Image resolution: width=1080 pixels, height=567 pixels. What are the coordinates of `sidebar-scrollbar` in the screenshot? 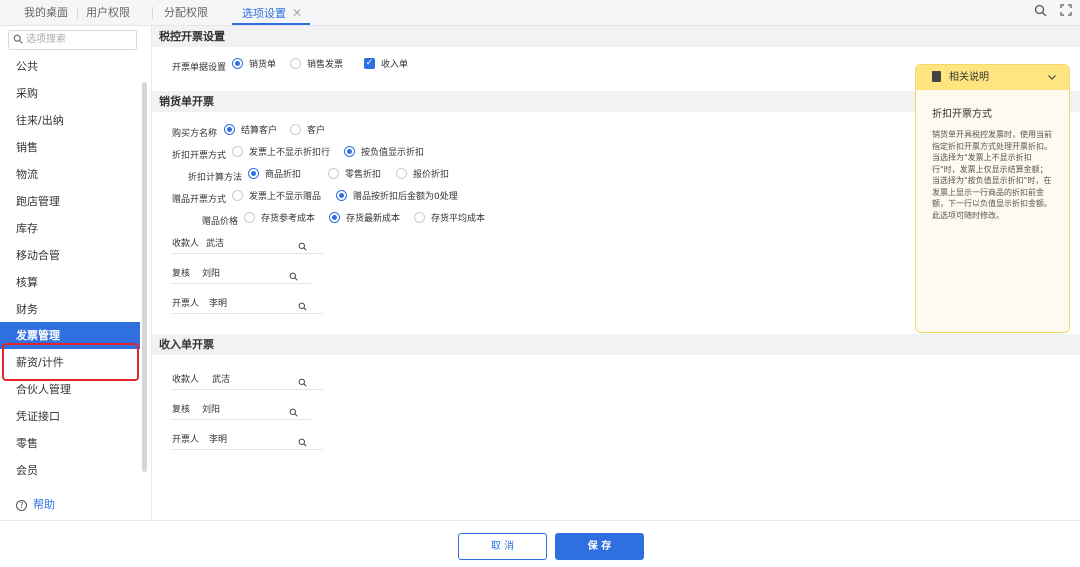 It's located at (144, 277).